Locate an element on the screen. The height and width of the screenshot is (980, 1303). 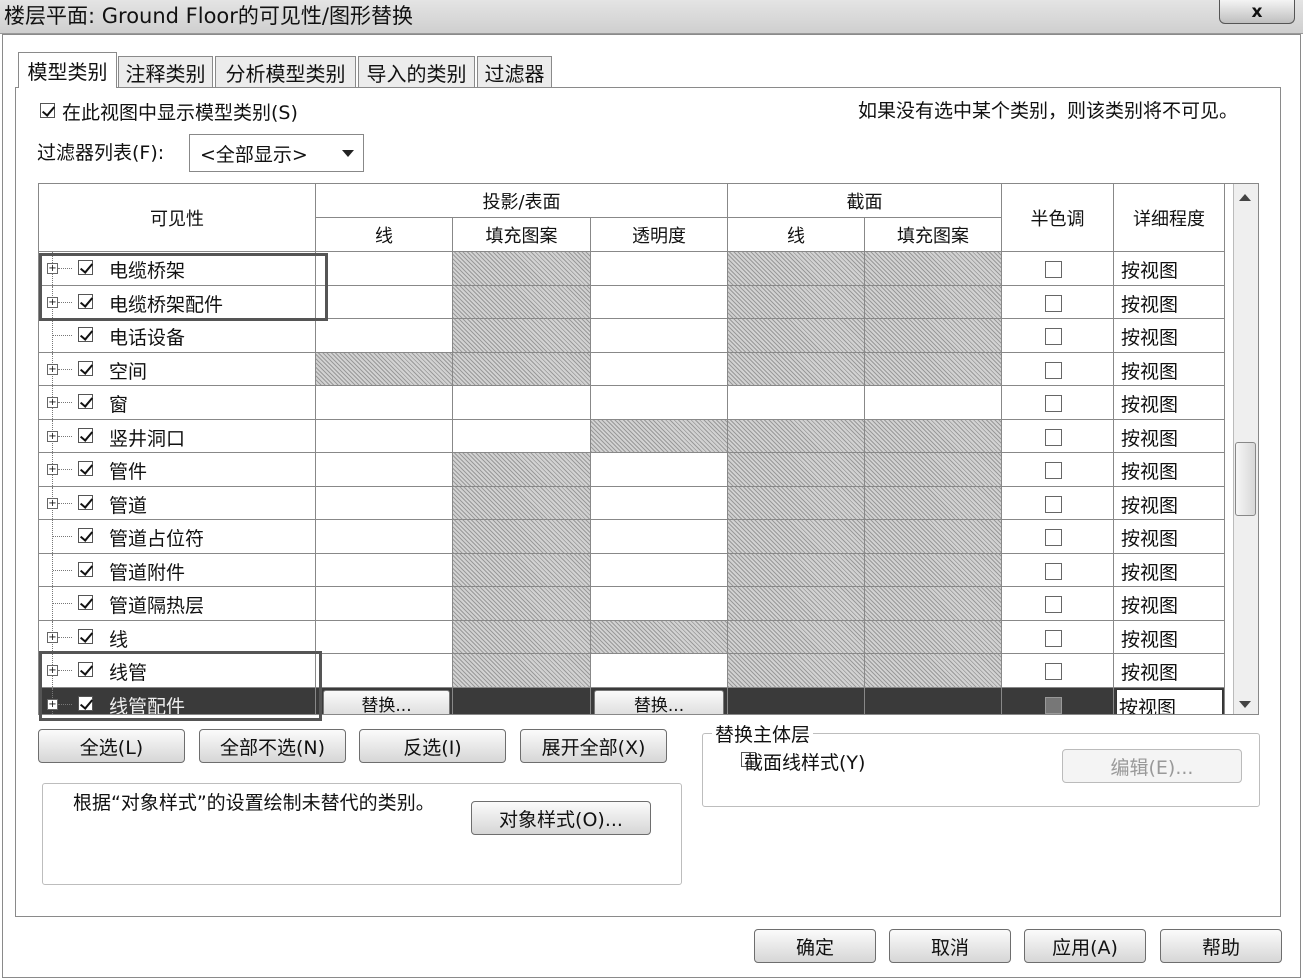
scrollbar-thumb is located at coordinates (1245, 479).